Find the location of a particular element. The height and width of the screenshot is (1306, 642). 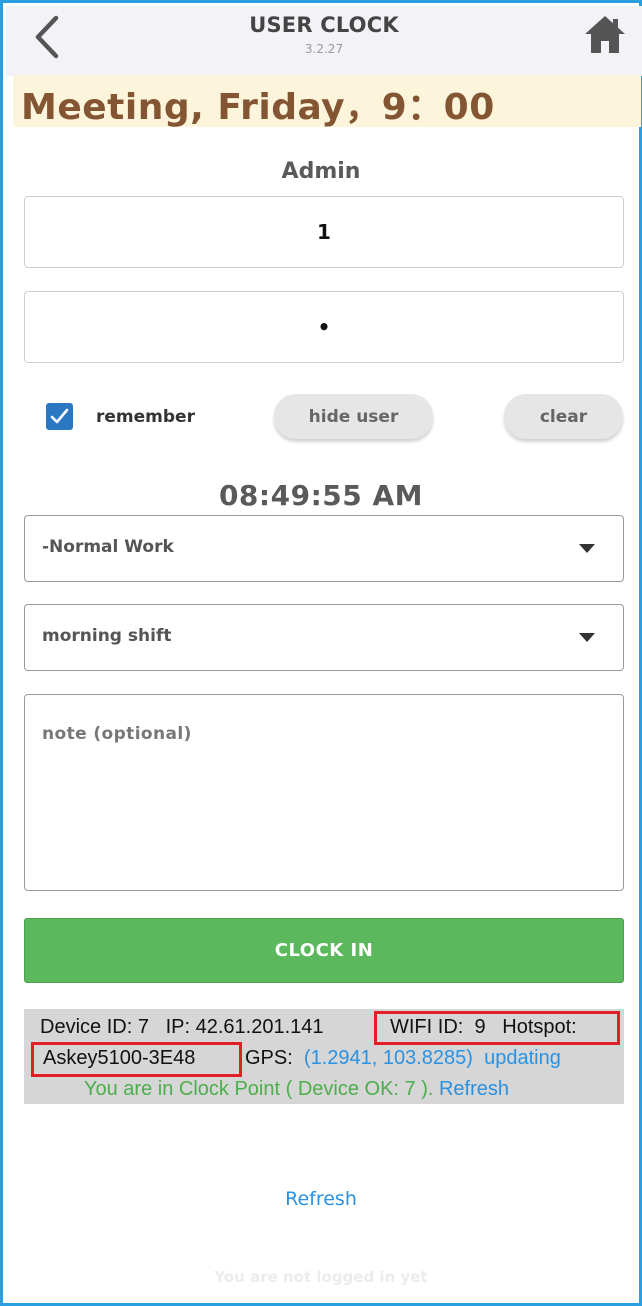

current-time: 08:49:55 AM is located at coordinates (321, 495).